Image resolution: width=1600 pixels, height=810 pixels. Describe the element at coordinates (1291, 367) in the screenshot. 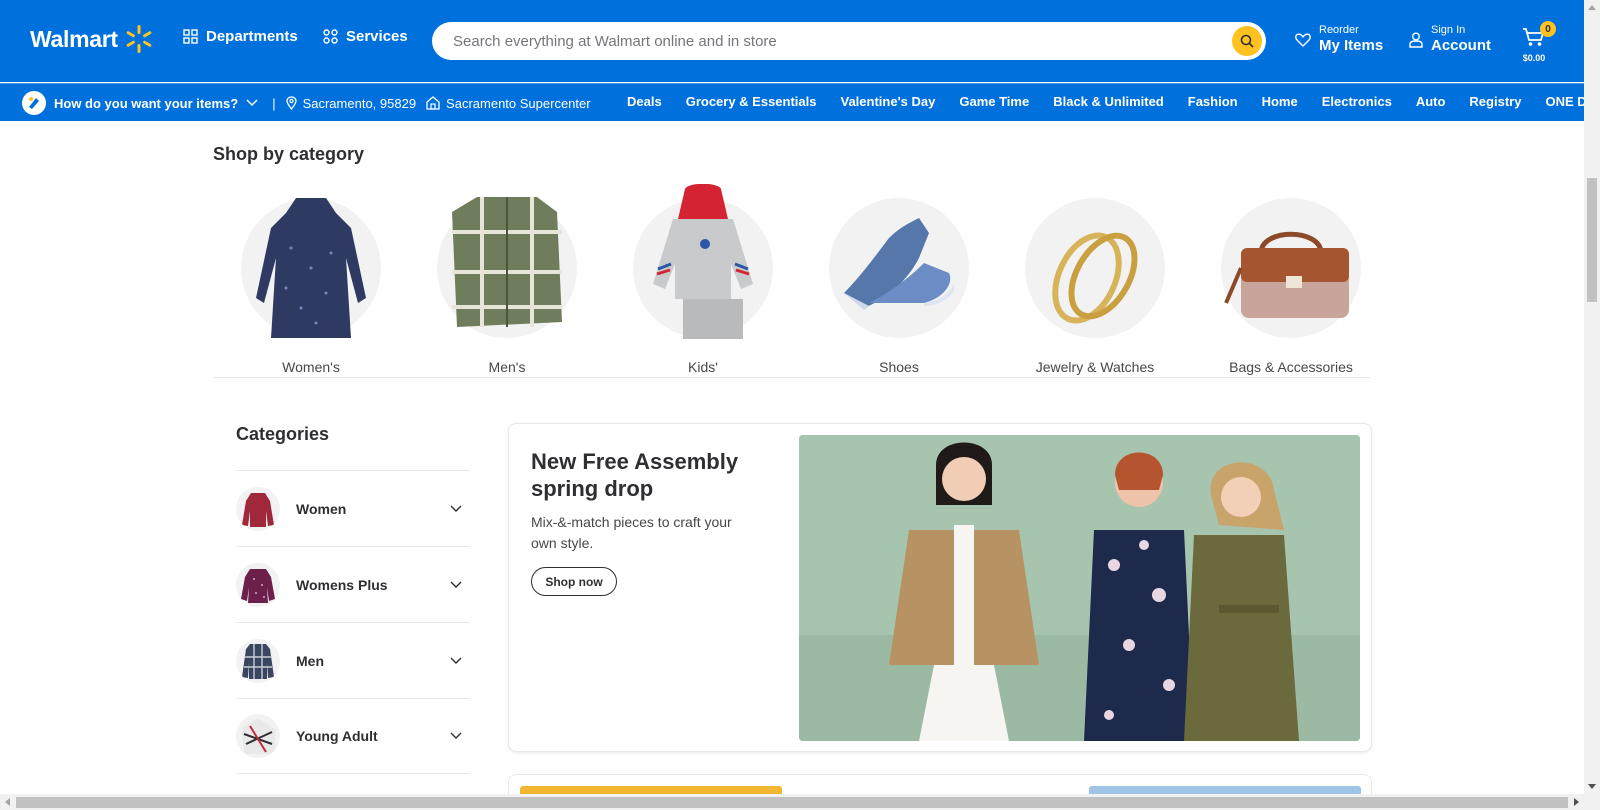

I see `category-label: Bags & Accessories` at that location.